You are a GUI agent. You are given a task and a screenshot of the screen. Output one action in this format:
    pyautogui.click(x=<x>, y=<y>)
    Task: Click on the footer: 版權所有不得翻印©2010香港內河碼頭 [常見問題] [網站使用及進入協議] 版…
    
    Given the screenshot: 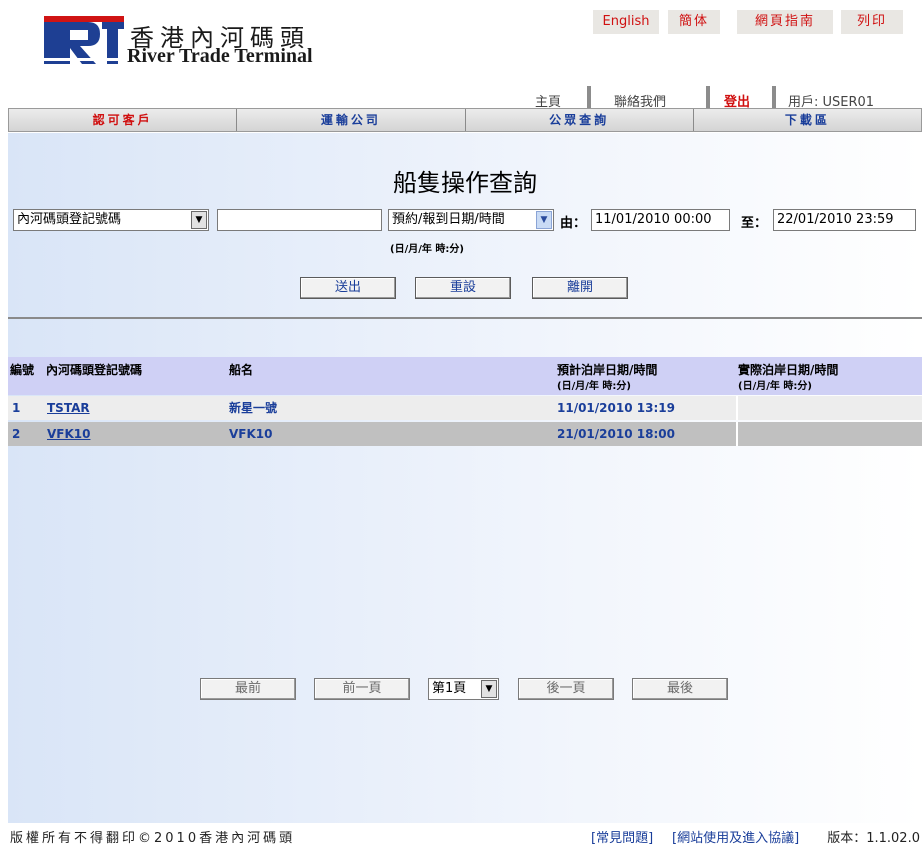 What is the action you would take?
    pyautogui.click(x=461, y=834)
    